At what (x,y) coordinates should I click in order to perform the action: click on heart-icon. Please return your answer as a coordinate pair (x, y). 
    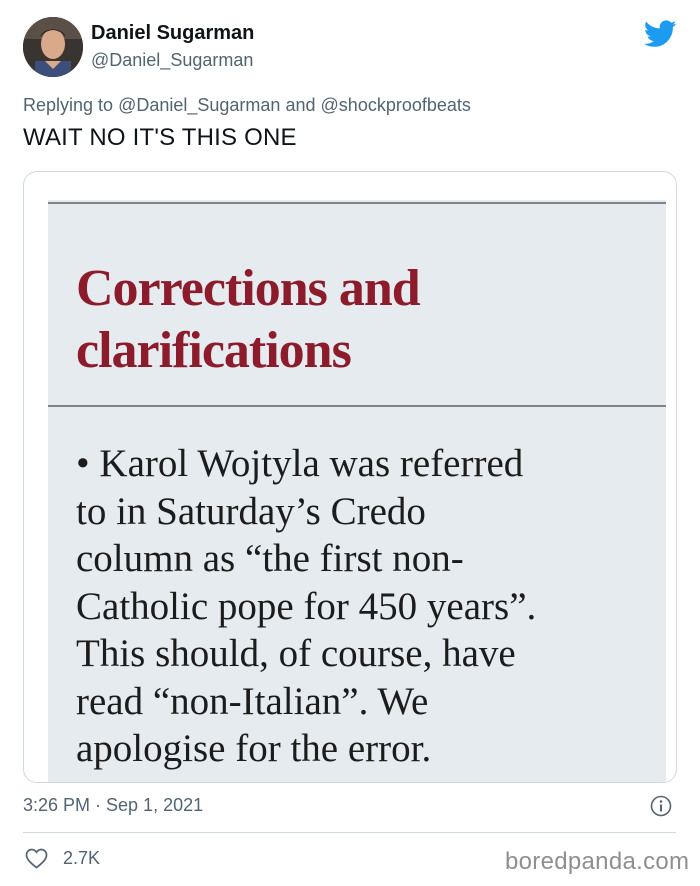
    Looking at the image, I should click on (36, 858).